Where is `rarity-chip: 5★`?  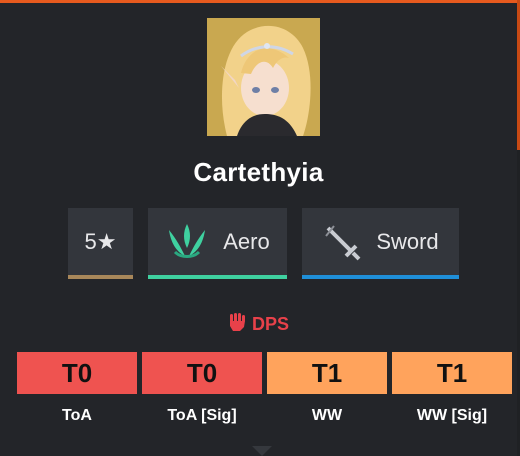
rarity-chip: 5★ is located at coordinates (100, 243).